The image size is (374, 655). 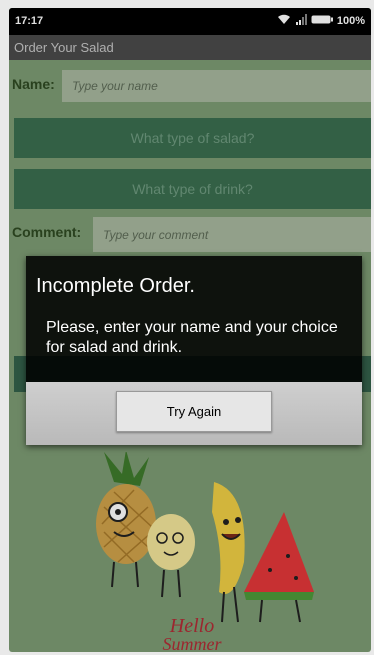 I want to click on salad-type-button: What type of salad?, so click(x=192, y=138).